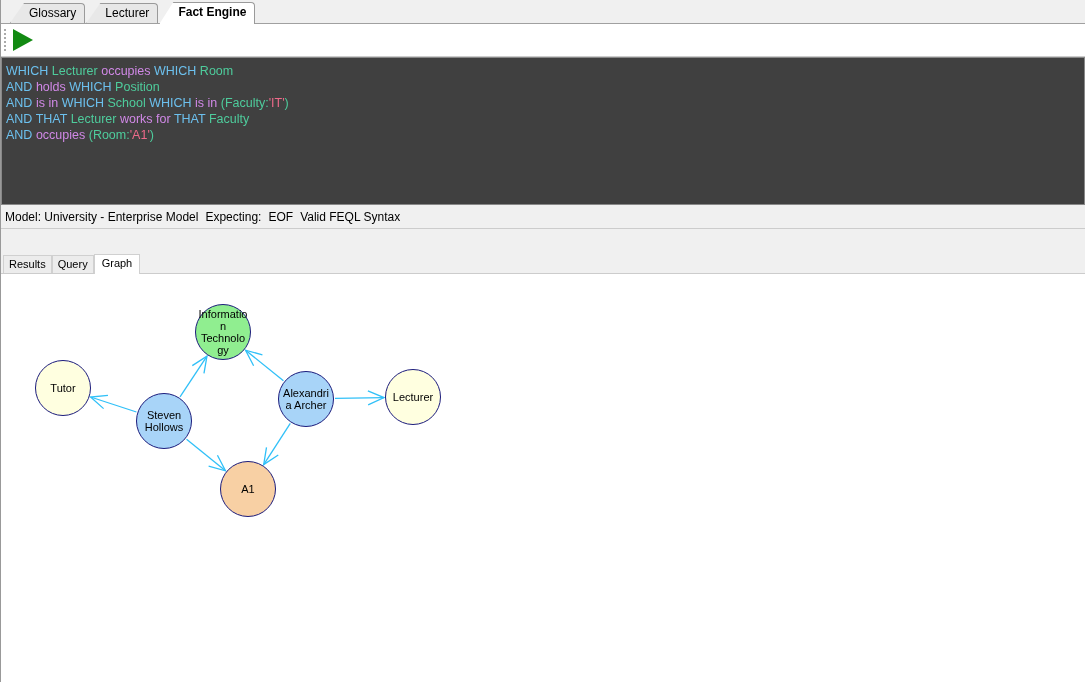 This screenshot has width=1085, height=682. What do you see at coordinates (102, 217) in the screenshot?
I see `status-text: Model: University - Enterprise Model` at bounding box center [102, 217].